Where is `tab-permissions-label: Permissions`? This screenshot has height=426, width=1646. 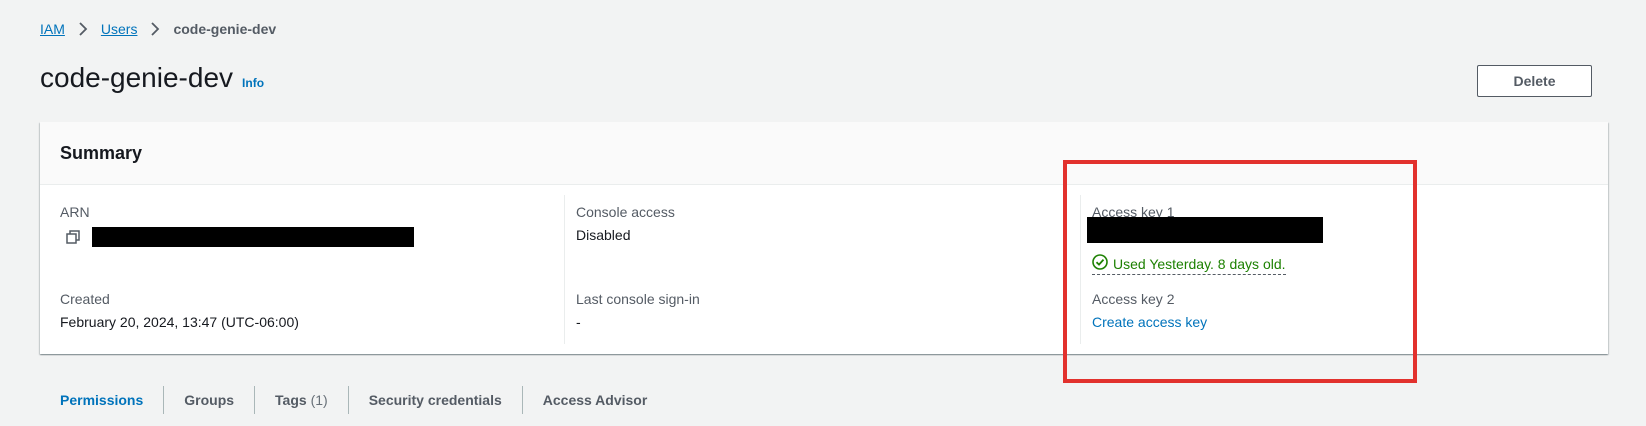
tab-permissions-label: Permissions is located at coordinates (102, 400).